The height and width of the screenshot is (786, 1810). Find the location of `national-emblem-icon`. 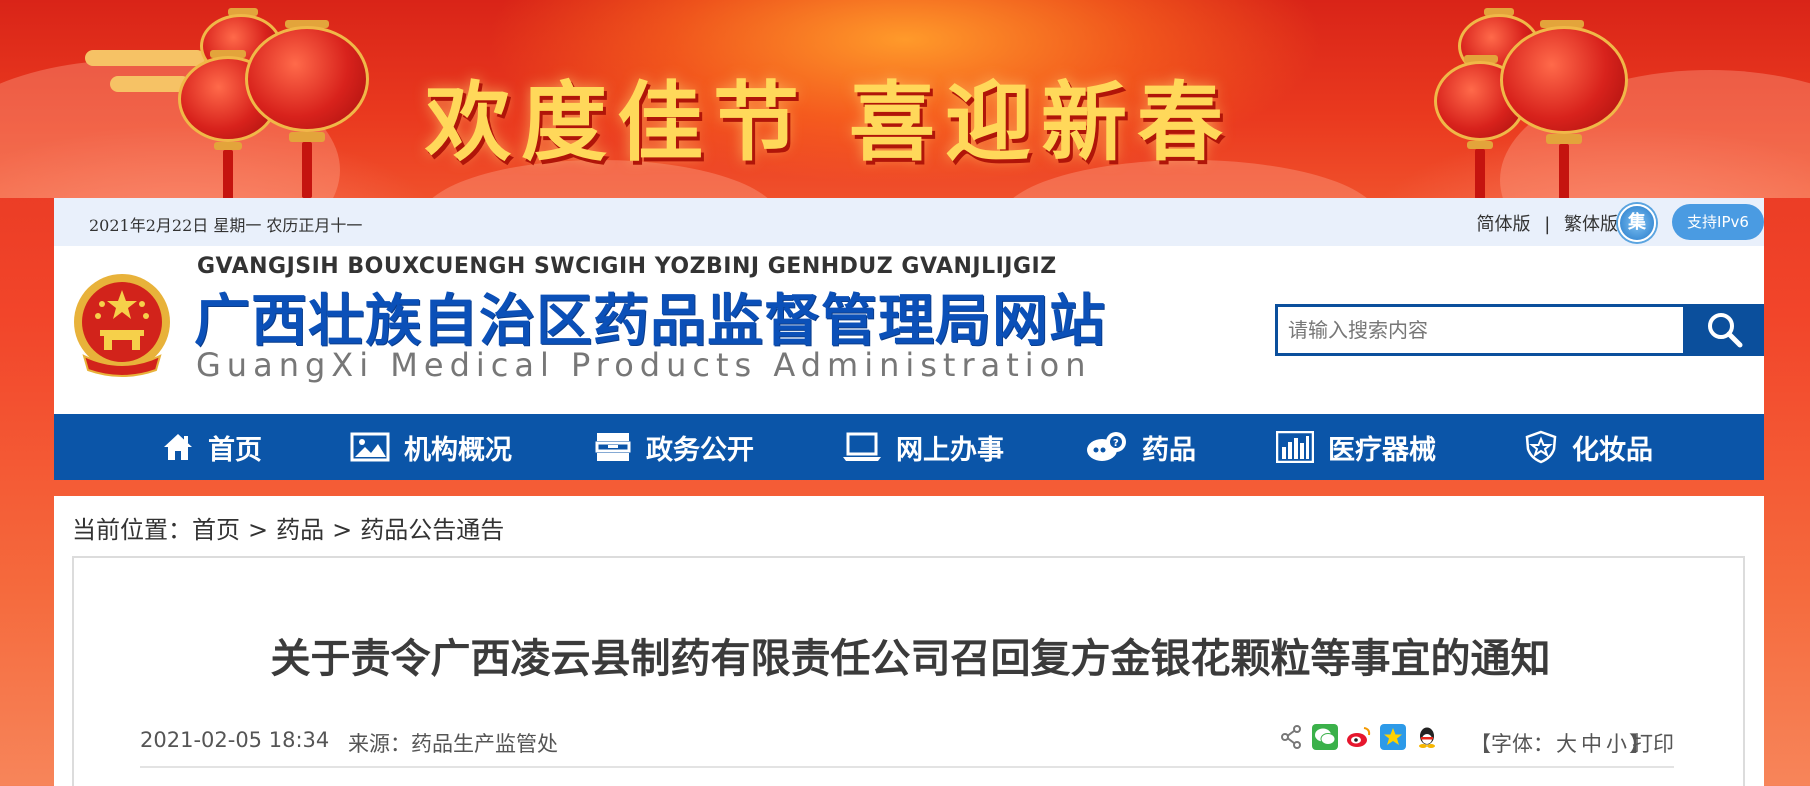

national-emblem-icon is located at coordinates (122, 325).